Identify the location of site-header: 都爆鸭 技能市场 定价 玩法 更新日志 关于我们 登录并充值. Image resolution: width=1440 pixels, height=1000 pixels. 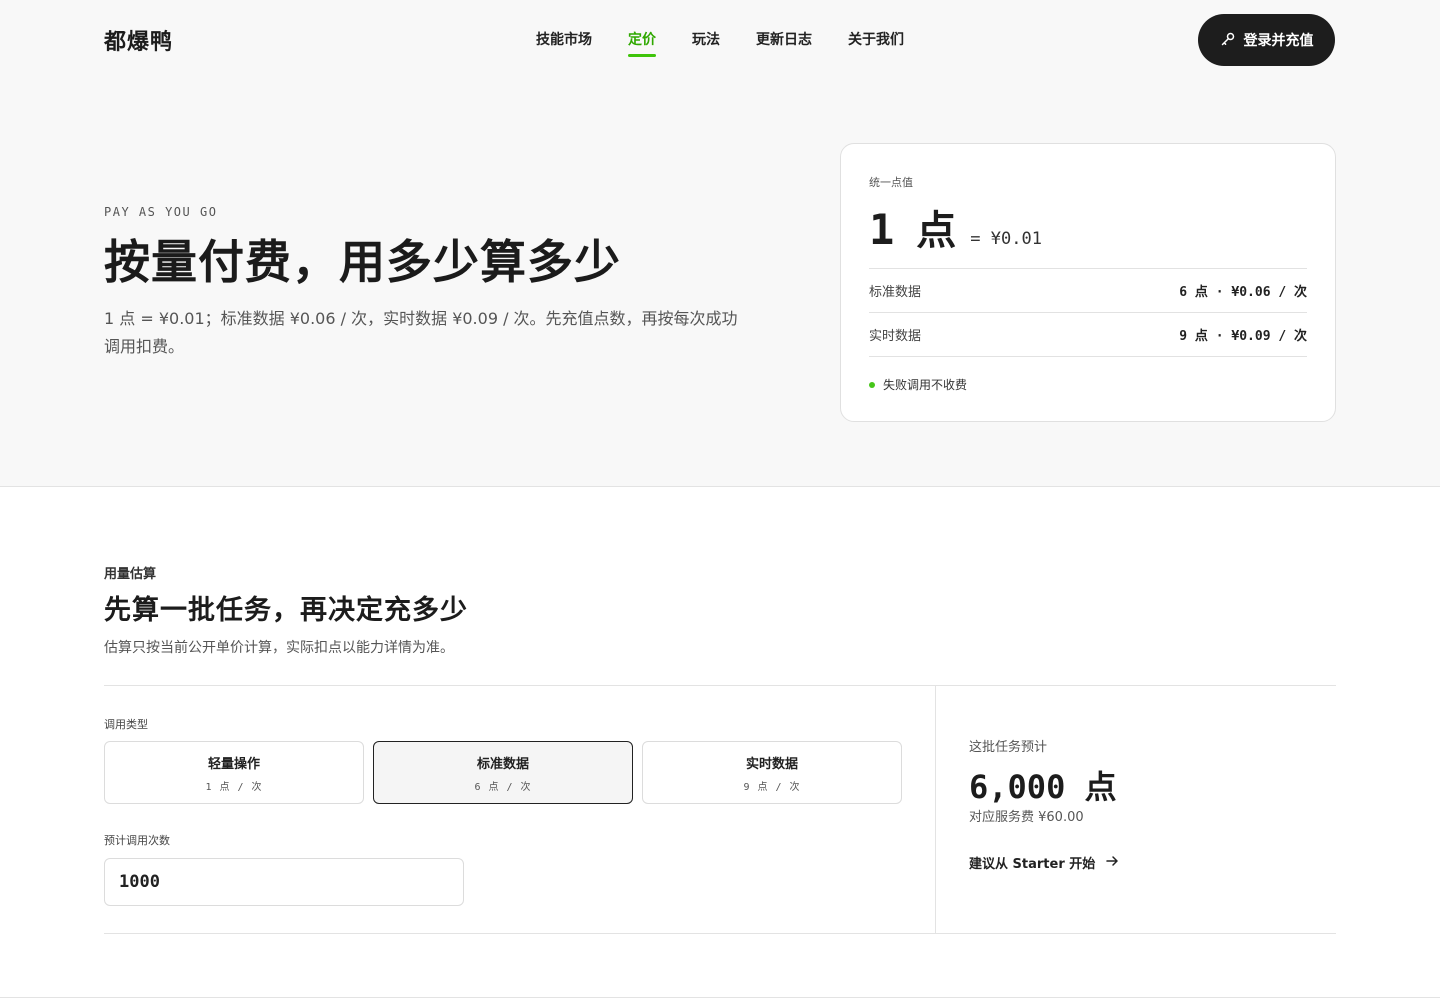
(720, 40).